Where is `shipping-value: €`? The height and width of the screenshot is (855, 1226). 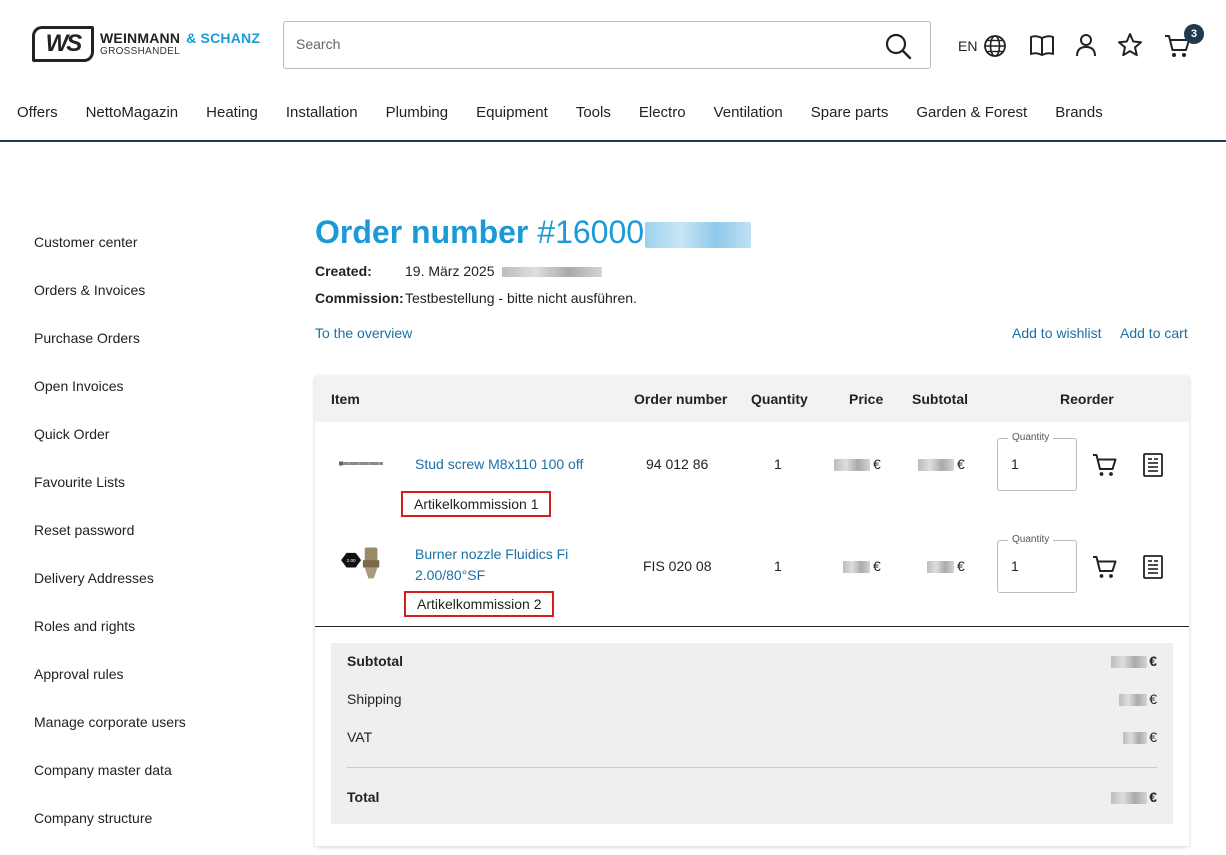 shipping-value: € is located at coordinates (1138, 699).